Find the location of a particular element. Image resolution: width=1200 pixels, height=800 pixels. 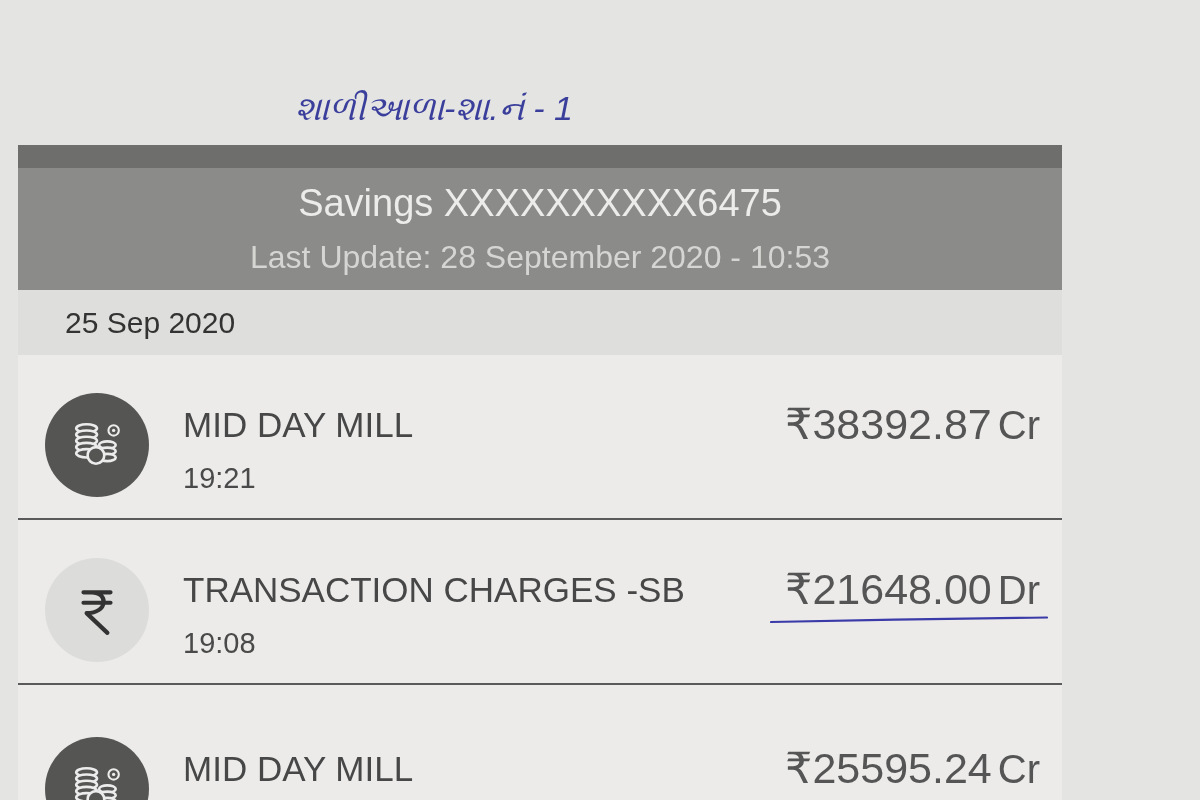

transaction-title: TRANSACTION CHARGES -SB is located at coordinates (434, 590).